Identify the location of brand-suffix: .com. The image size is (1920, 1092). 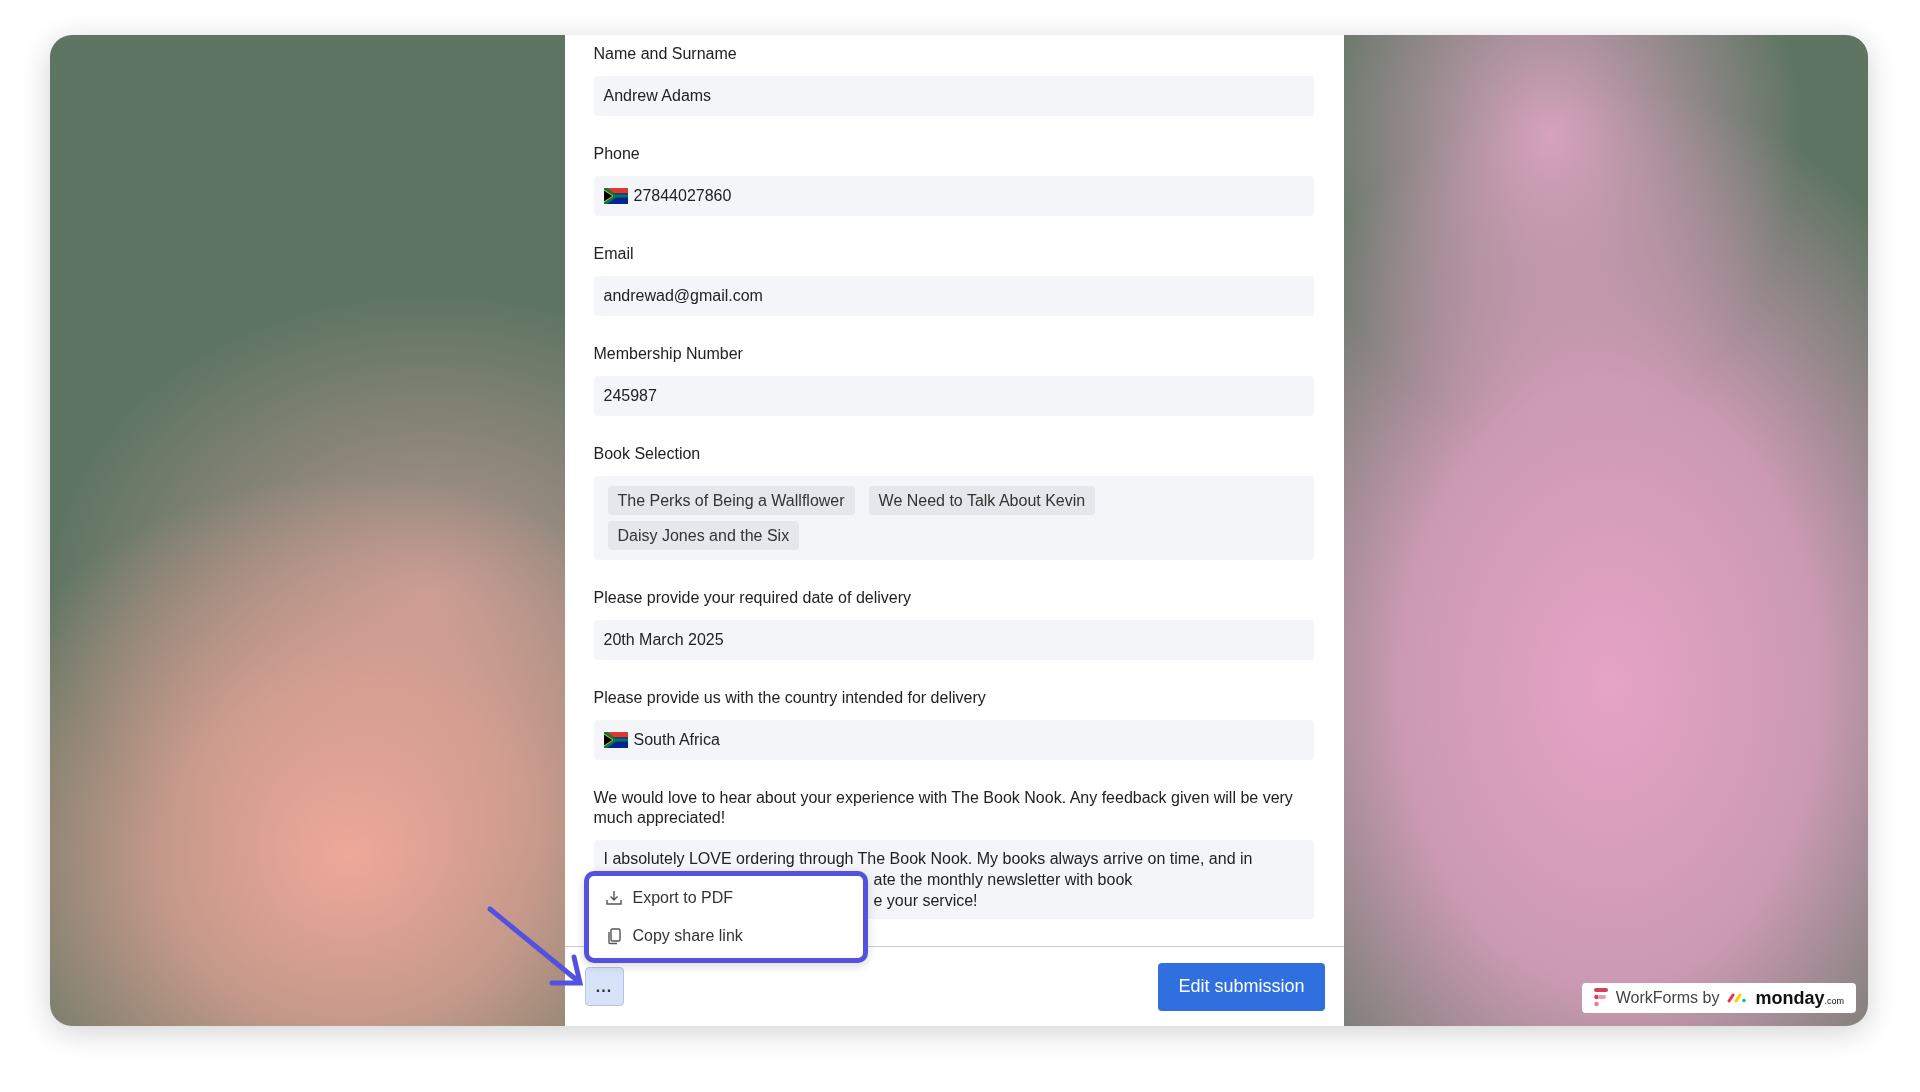
(1834, 1001).